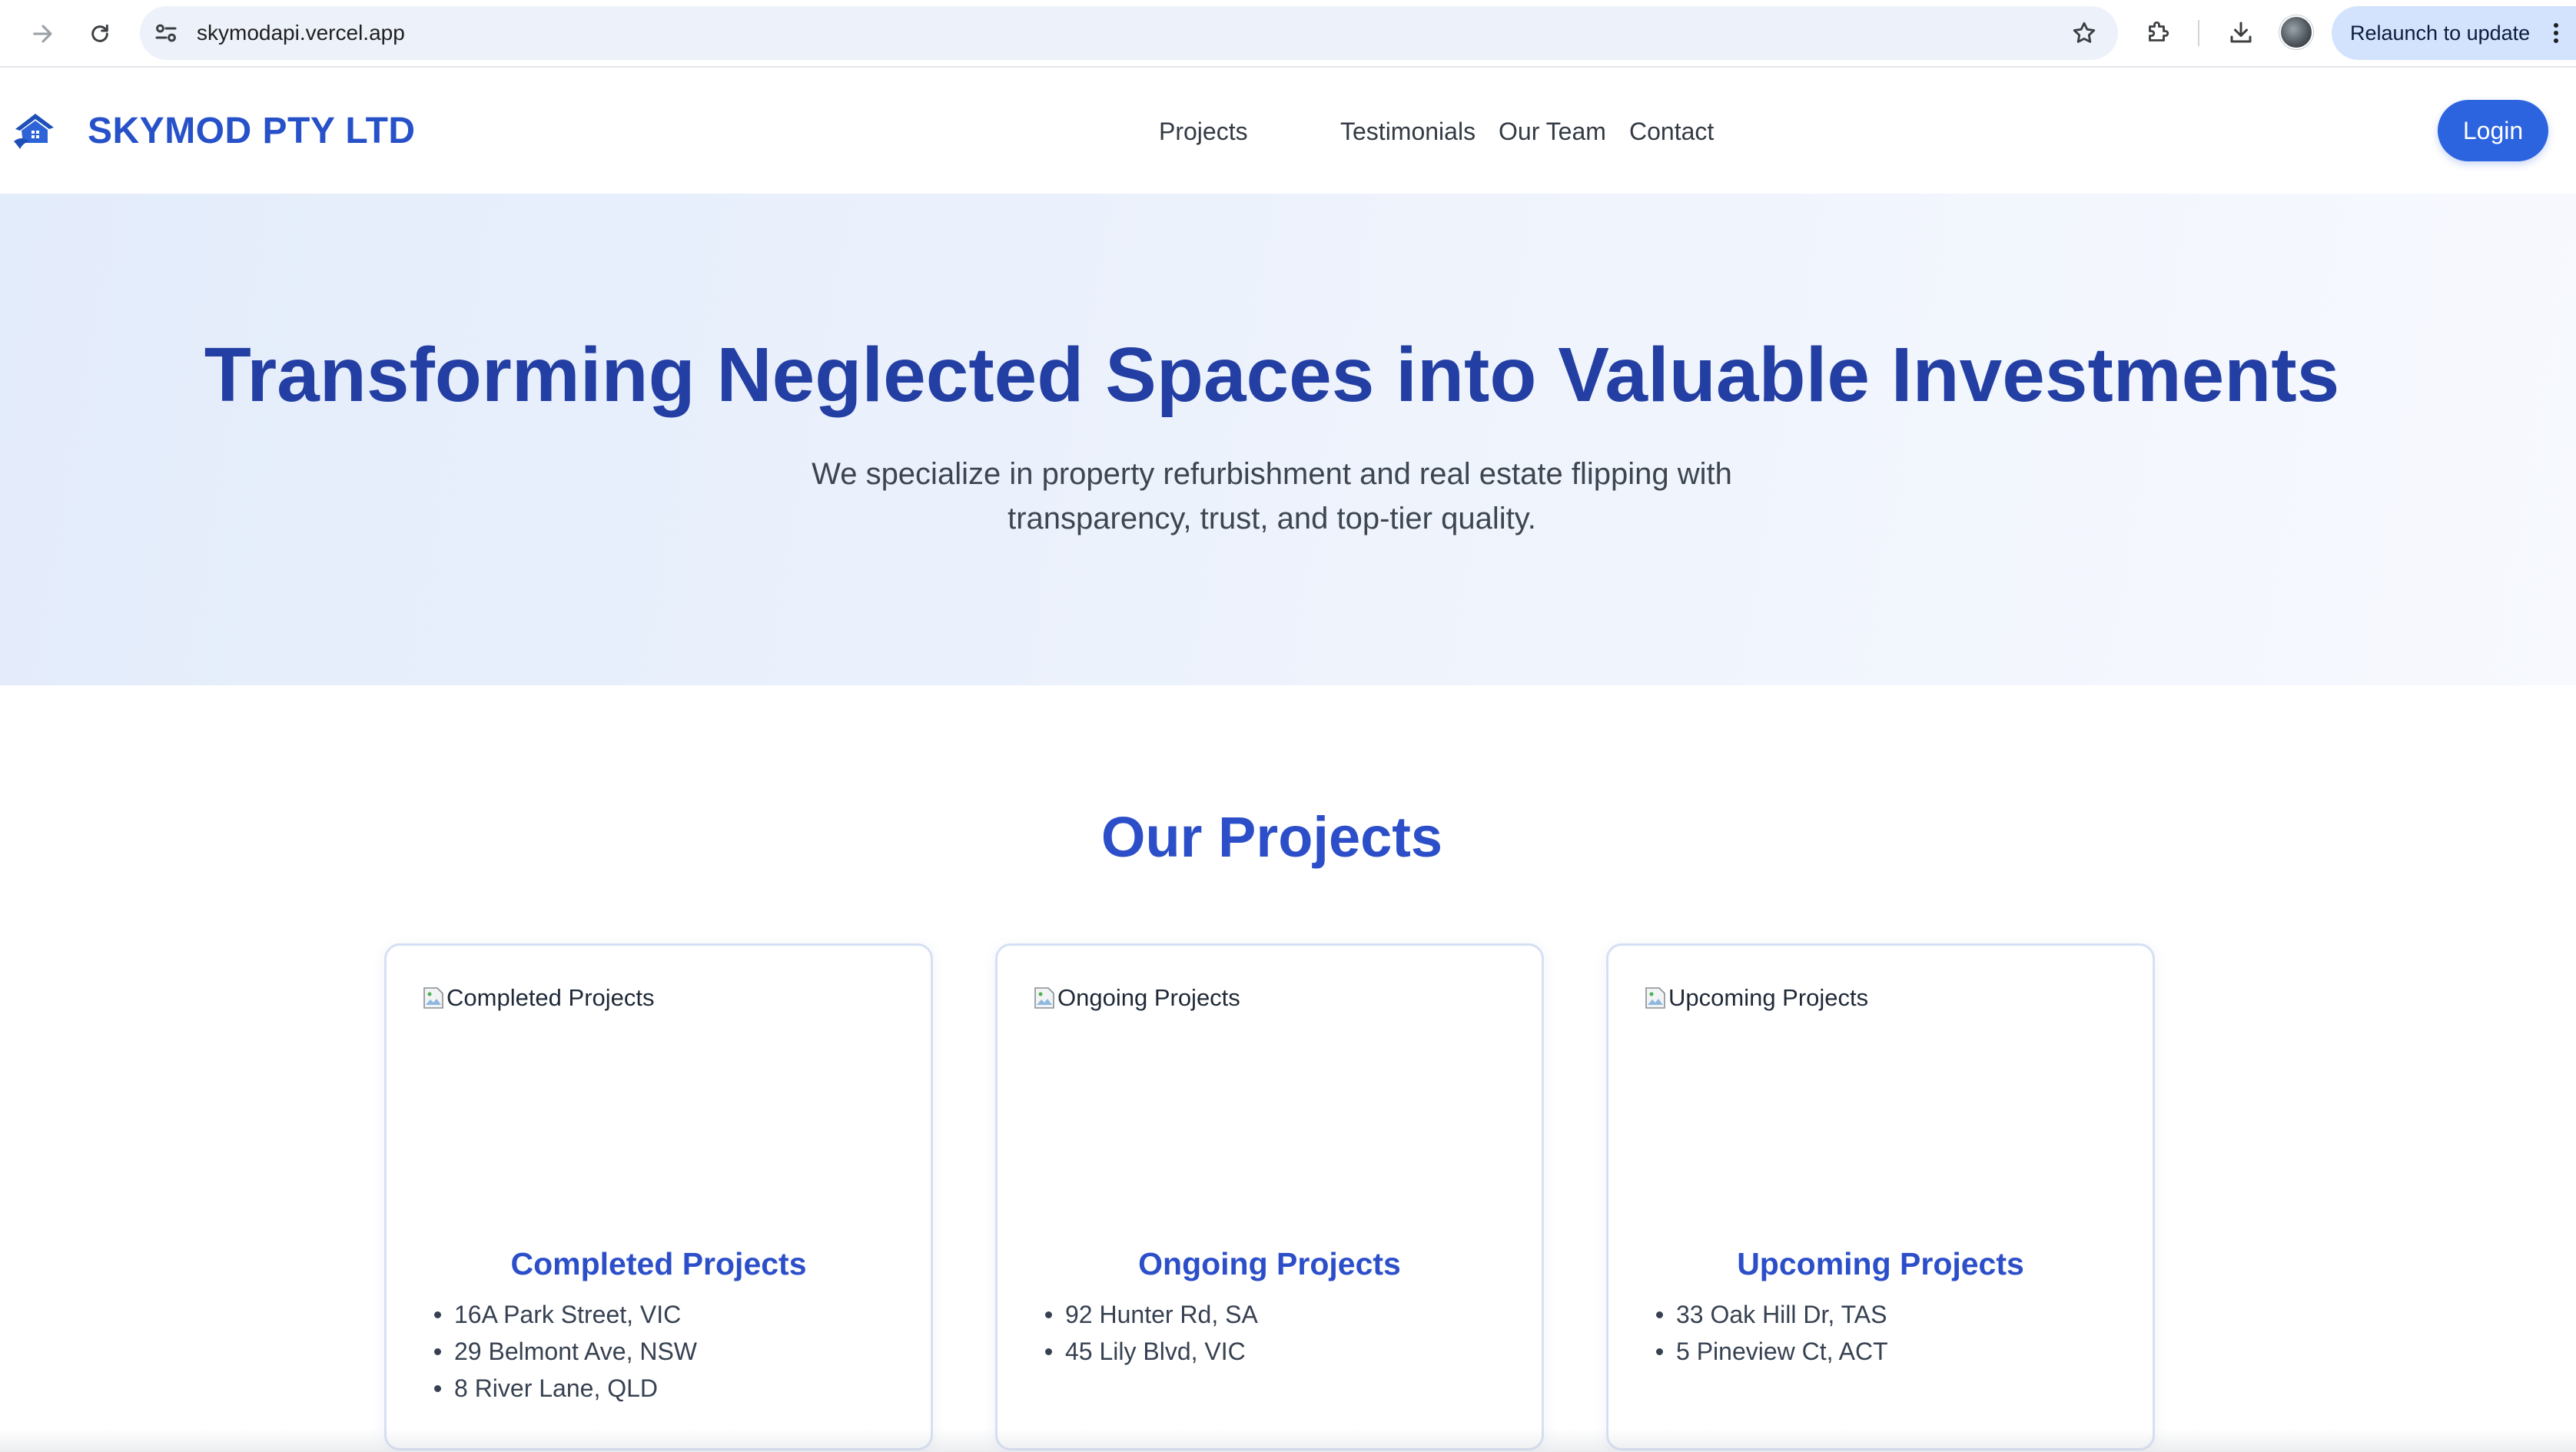  I want to click on image-alt-text: Upcoming Projects, so click(1768, 997).